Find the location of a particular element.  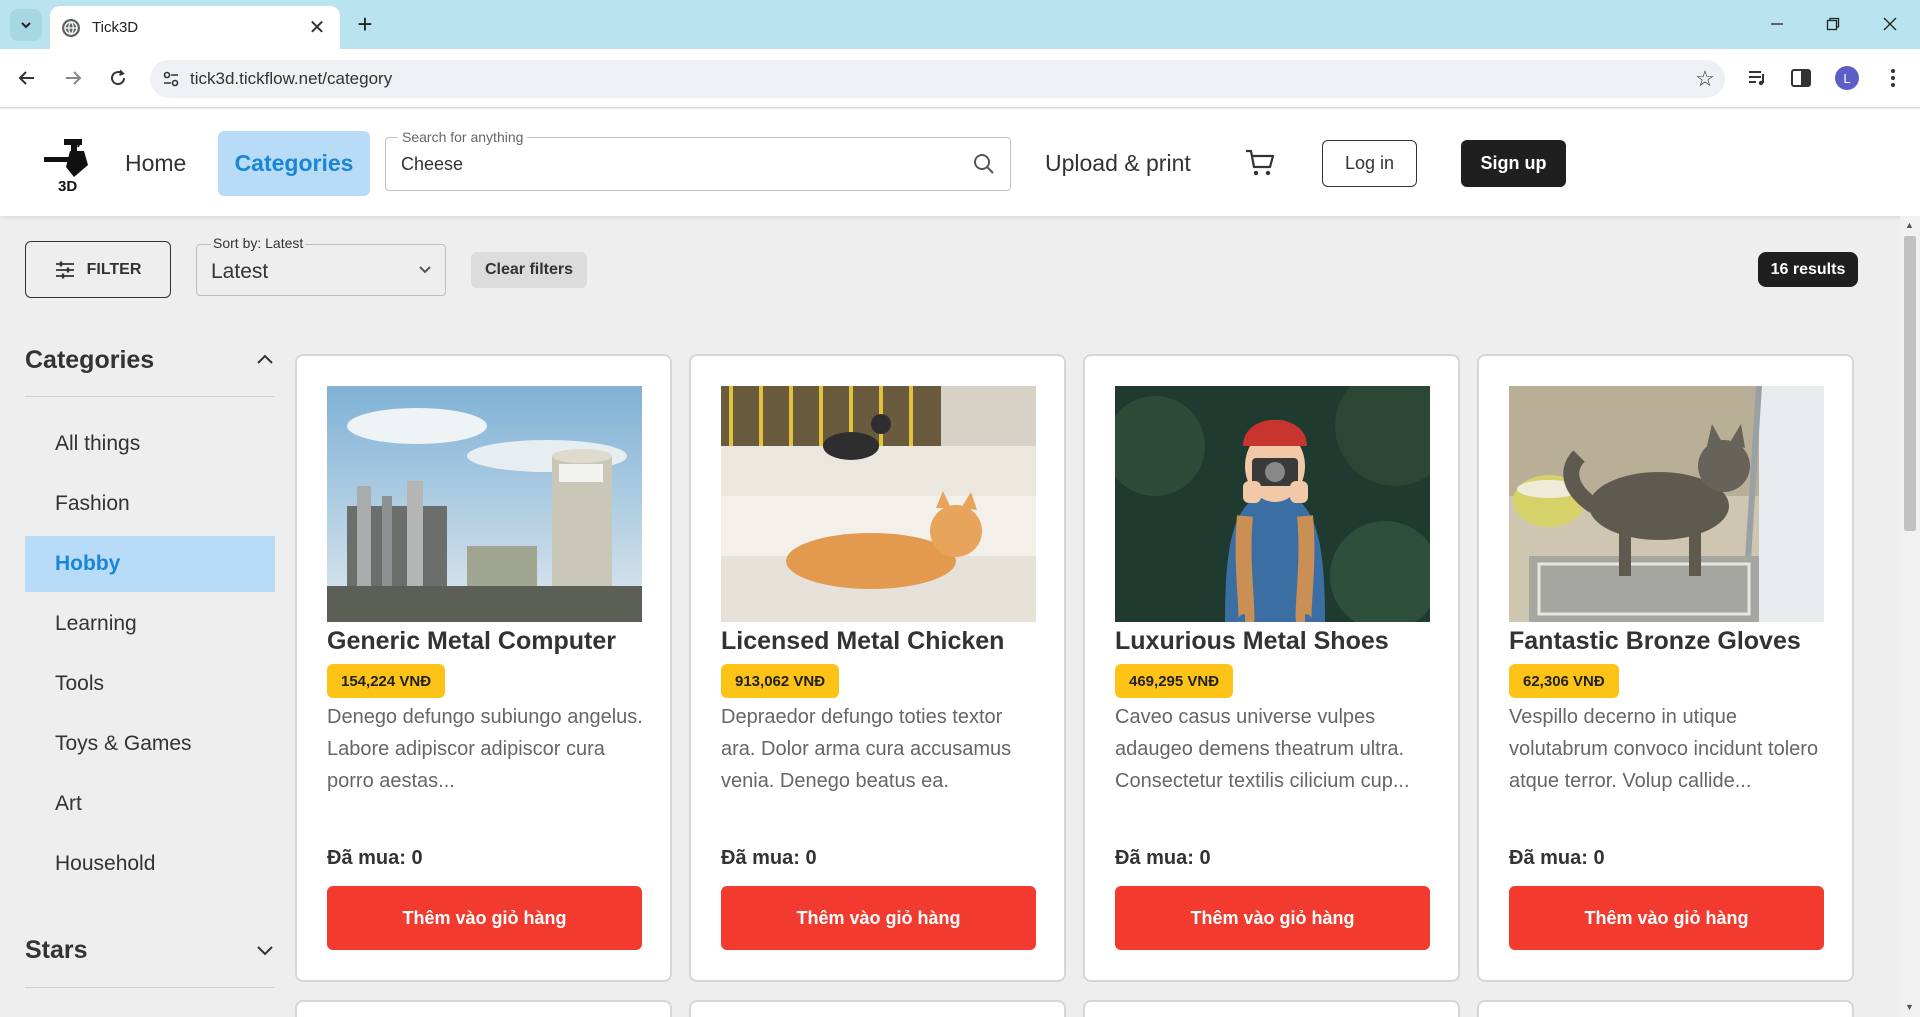

filter-button: FILTER is located at coordinates (98, 269).